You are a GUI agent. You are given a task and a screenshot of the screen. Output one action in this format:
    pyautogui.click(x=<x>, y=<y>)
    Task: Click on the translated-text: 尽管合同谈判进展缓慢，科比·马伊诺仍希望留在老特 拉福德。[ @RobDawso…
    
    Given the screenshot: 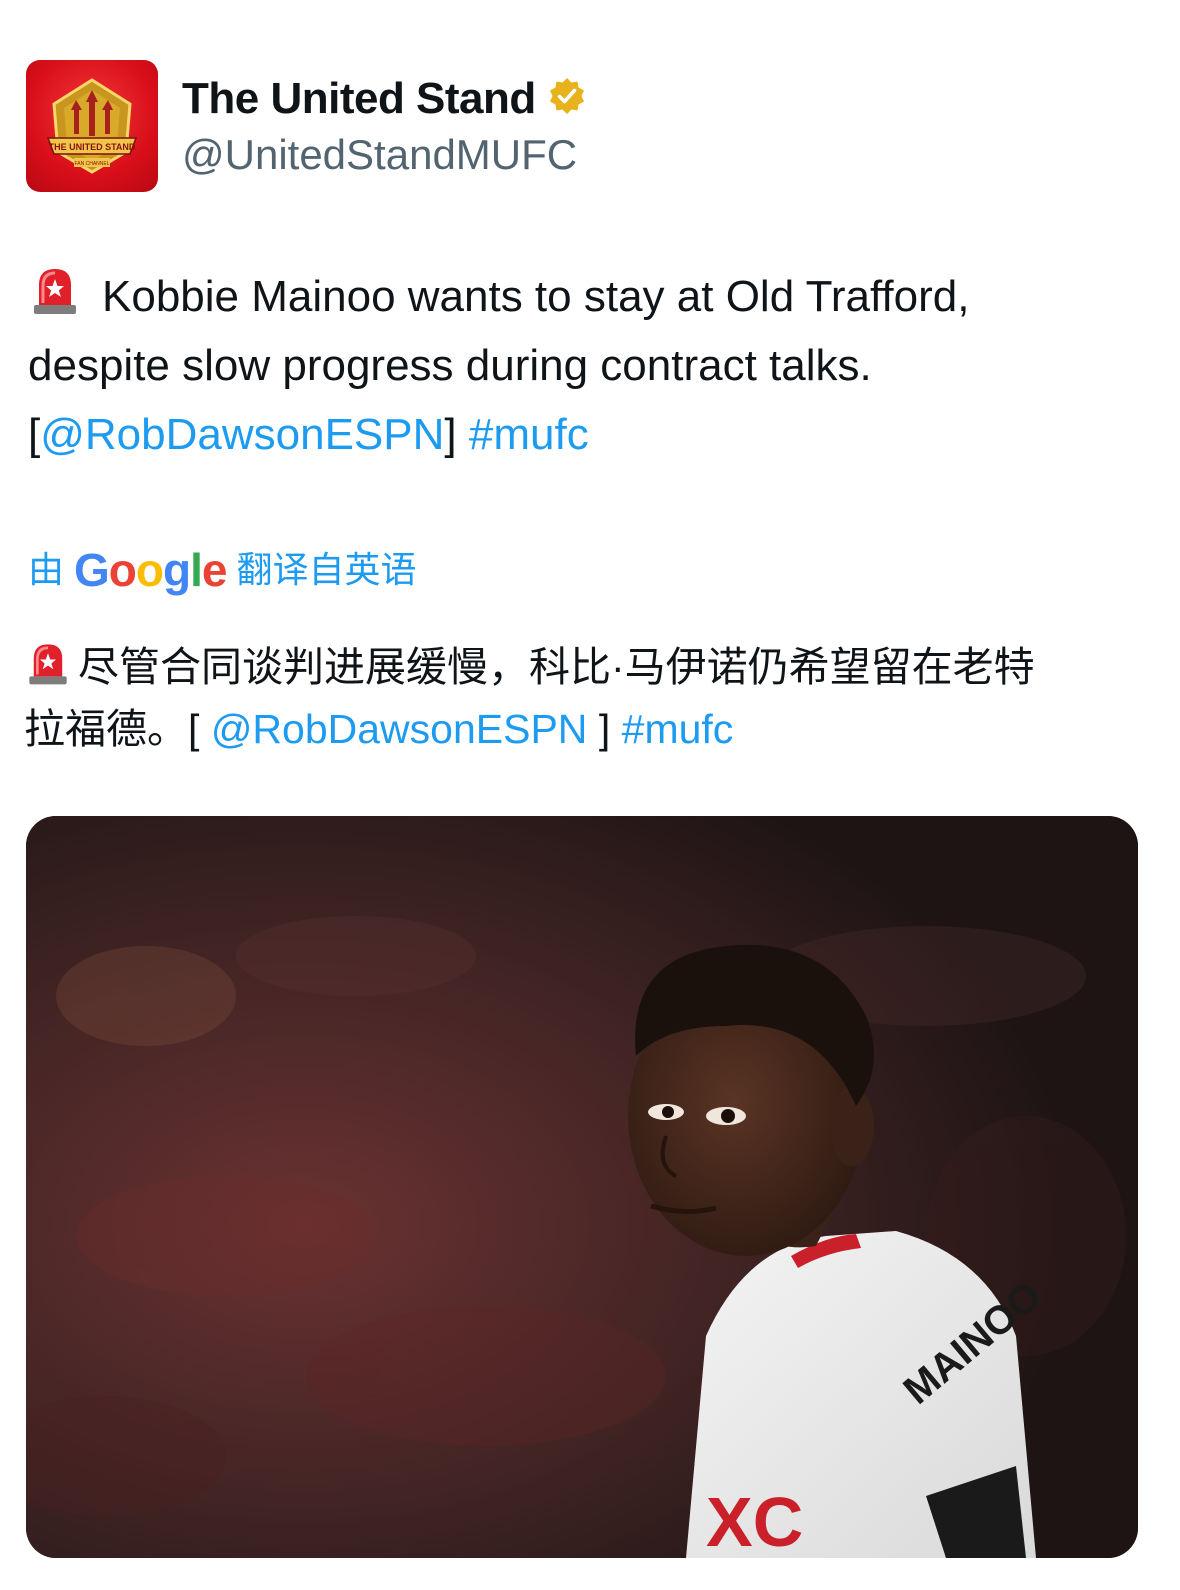 What is the action you would take?
    pyautogui.click(x=584, y=698)
    